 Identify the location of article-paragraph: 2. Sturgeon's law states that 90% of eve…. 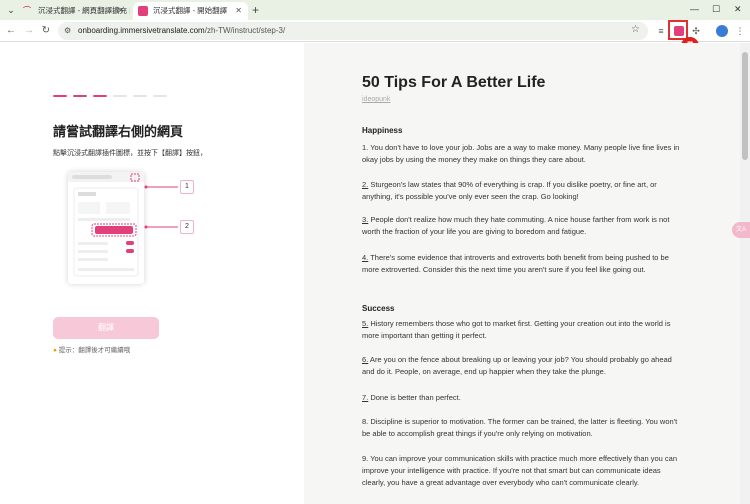
(509, 190).